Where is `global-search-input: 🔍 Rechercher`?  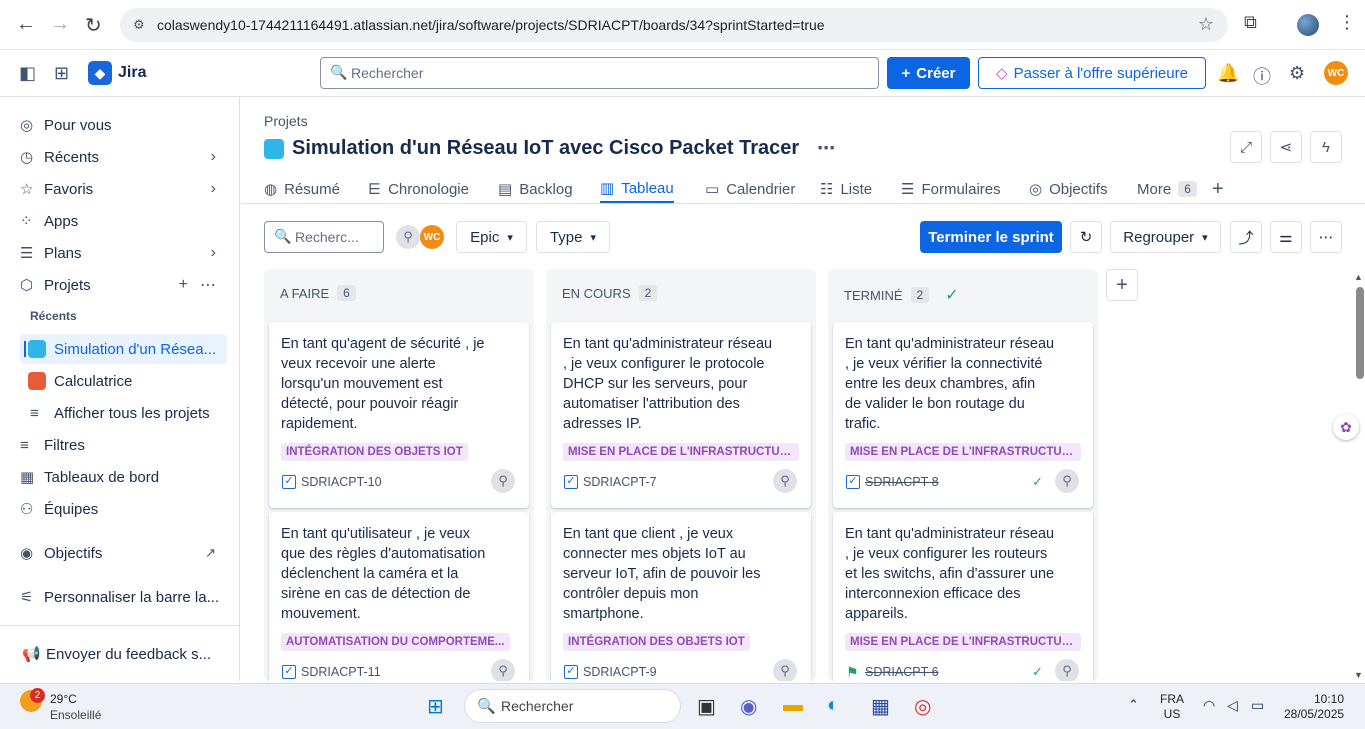
global-search-input: 🔍 Rechercher is located at coordinates (599, 73).